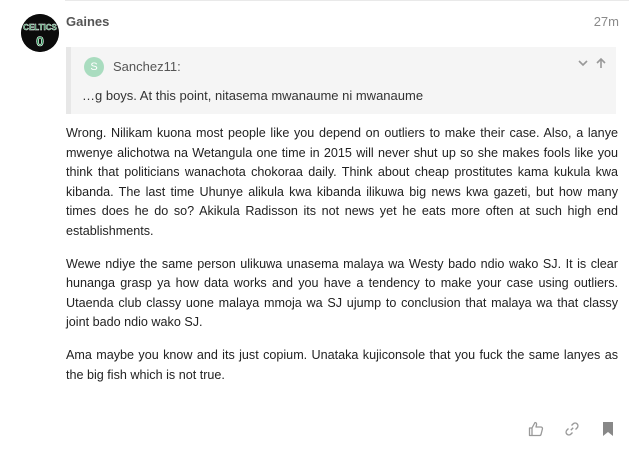 The width and height of the screenshot is (637, 460). Describe the element at coordinates (147, 66) in the screenshot. I see `quote-username: Sanchez11:` at that location.